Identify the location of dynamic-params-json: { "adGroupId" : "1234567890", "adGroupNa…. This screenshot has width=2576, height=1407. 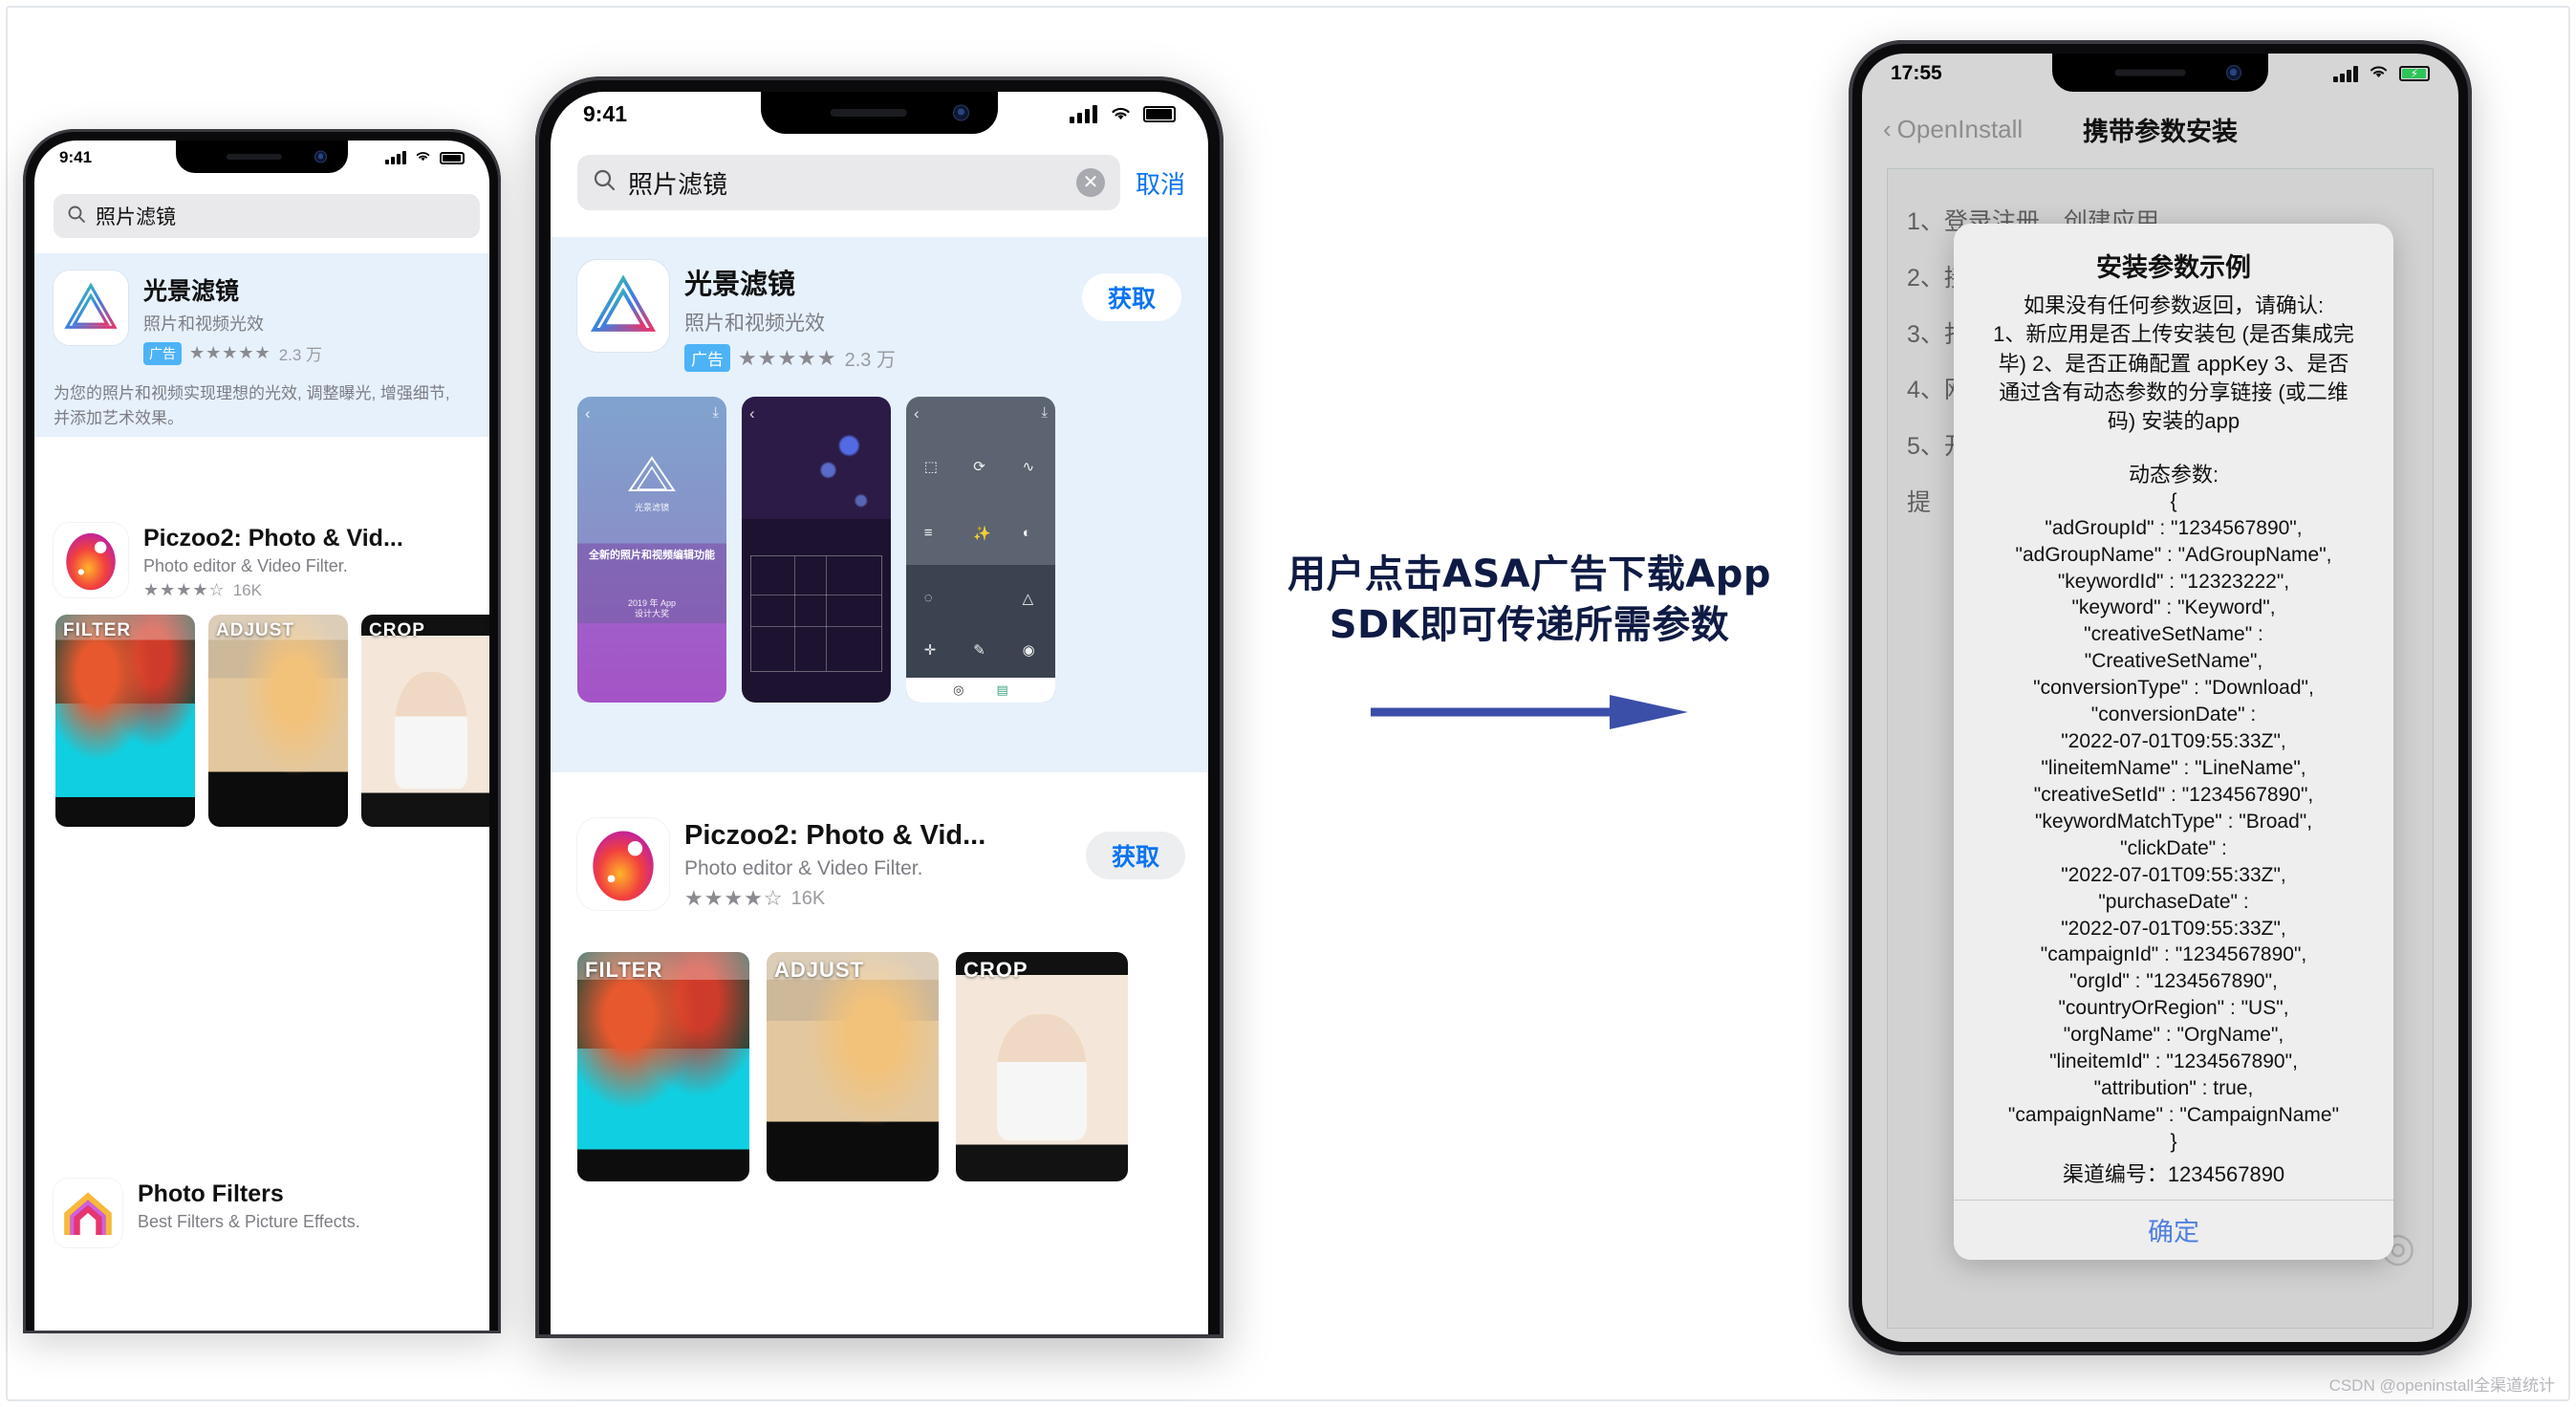
(2173, 822).